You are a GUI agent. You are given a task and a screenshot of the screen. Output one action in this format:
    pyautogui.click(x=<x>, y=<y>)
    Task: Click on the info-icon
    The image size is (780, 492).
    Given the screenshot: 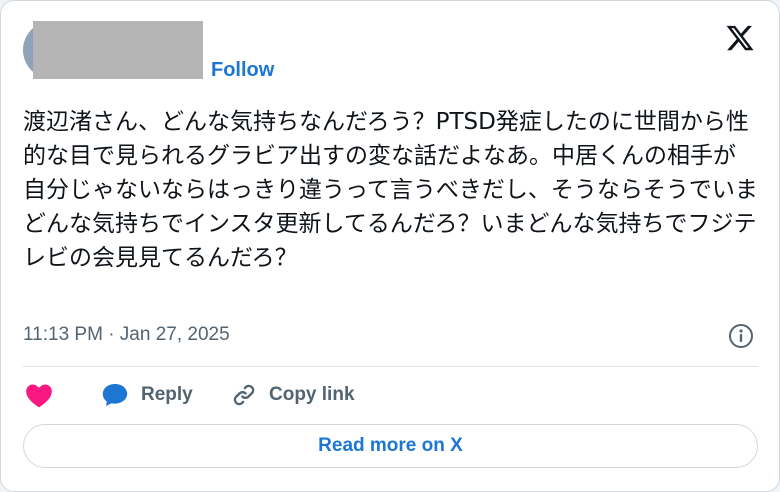 What is the action you would take?
    pyautogui.click(x=741, y=336)
    